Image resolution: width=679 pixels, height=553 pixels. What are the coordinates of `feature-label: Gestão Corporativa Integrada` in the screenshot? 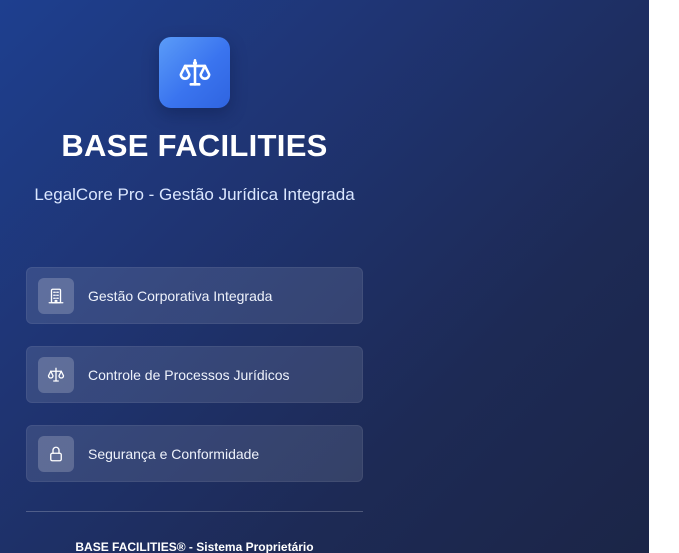 It's located at (180, 295).